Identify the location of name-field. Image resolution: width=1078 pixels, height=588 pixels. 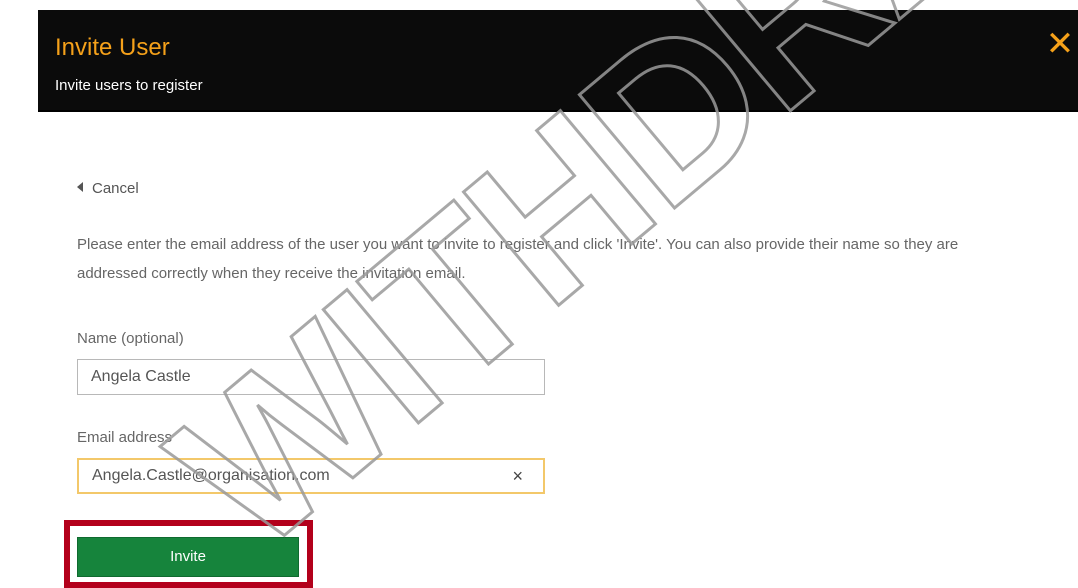
(311, 377).